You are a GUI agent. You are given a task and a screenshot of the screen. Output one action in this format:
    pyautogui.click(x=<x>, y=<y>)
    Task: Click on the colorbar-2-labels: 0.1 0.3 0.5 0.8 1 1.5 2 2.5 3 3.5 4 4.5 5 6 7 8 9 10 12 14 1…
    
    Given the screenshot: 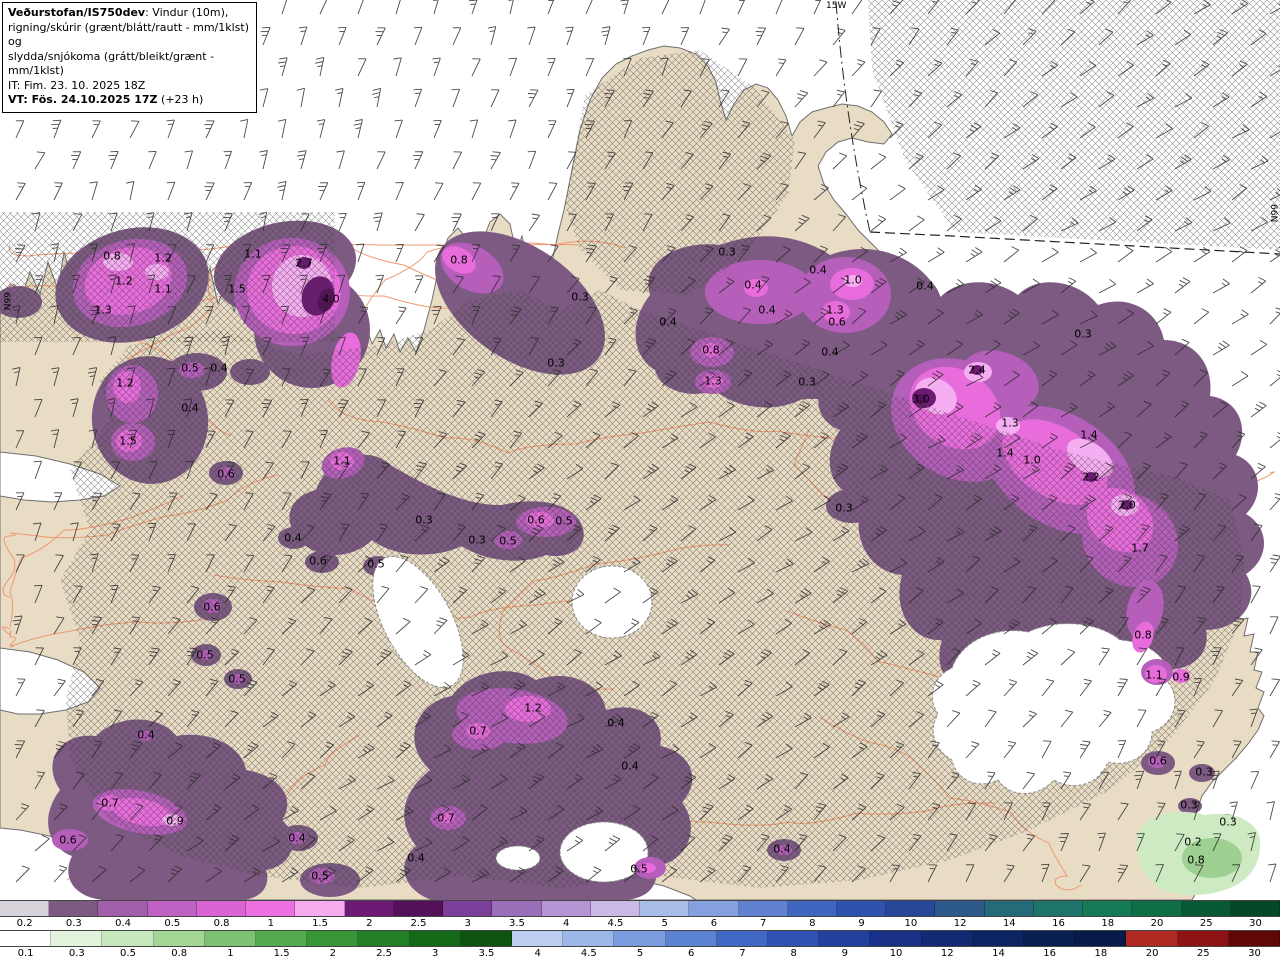 What is the action you would take?
    pyautogui.click(x=640, y=952)
    